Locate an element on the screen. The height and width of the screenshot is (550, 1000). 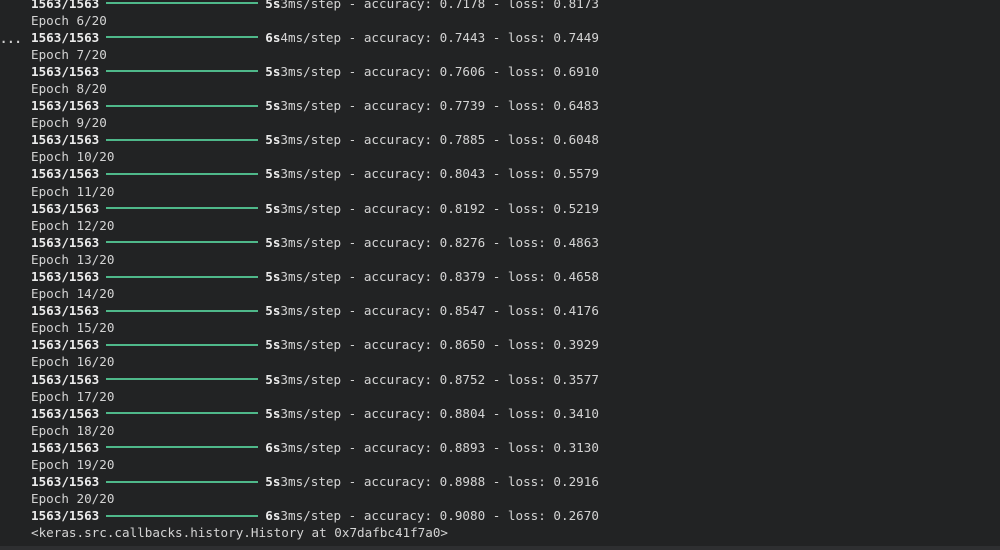
epoch-label: Epoch 20/20 is located at coordinates (73, 499).